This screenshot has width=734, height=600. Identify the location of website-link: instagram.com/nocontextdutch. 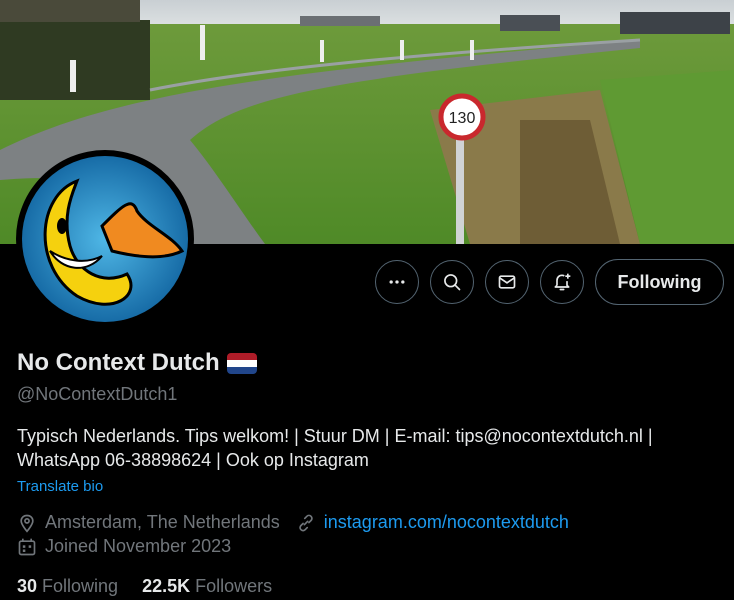
(446, 522).